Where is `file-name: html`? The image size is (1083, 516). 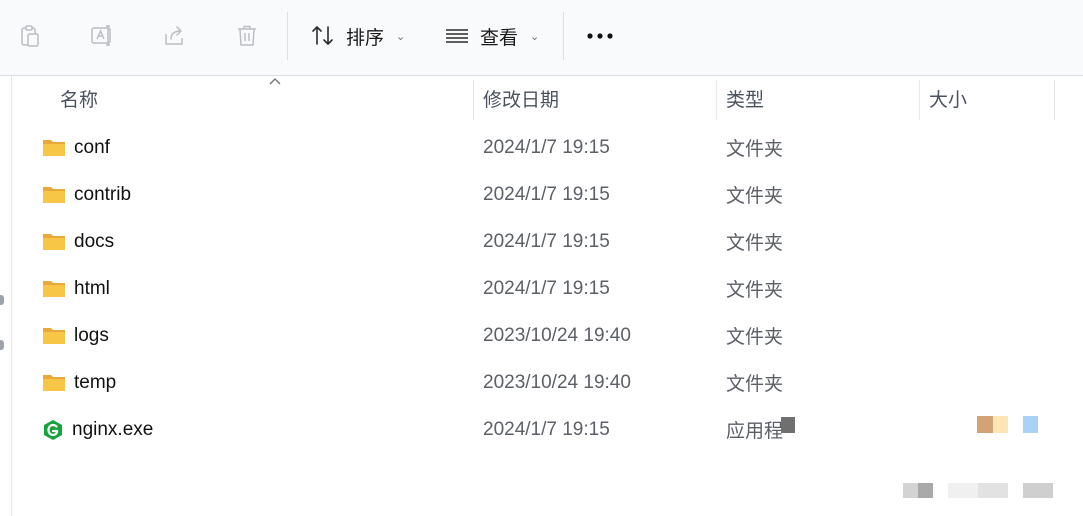
file-name: html is located at coordinates (92, 288).